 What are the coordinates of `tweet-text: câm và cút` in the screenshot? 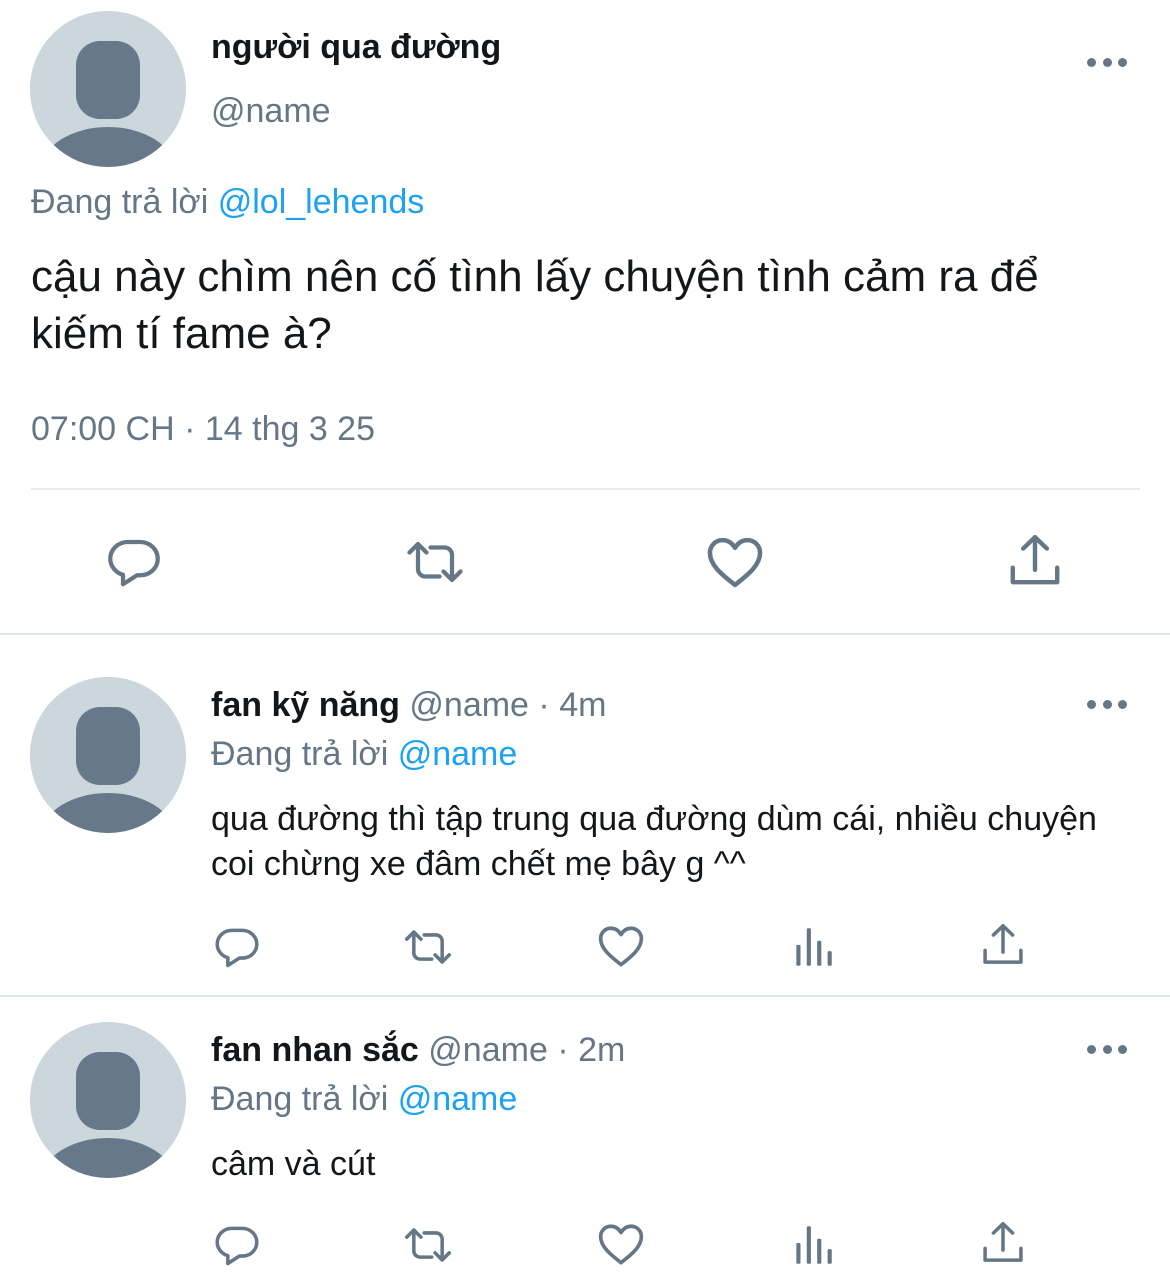 It's located at (293, 1164).